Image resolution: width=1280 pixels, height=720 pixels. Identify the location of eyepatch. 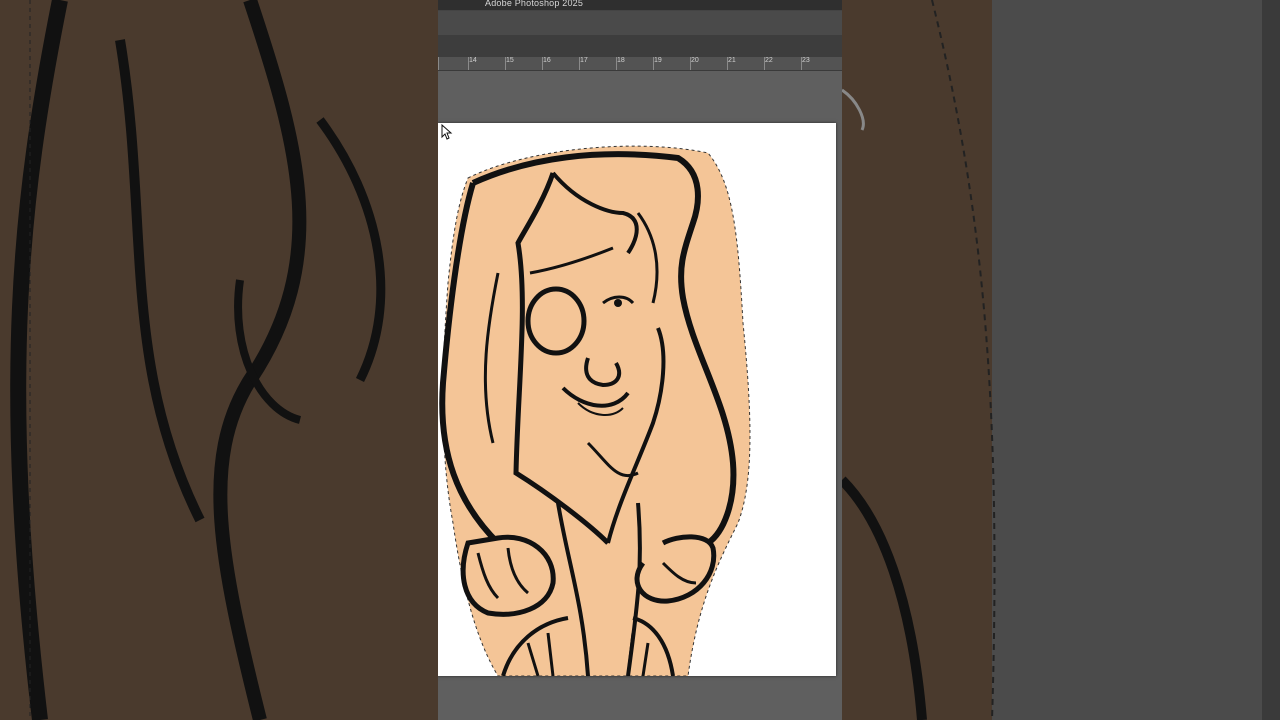
(556, 321).